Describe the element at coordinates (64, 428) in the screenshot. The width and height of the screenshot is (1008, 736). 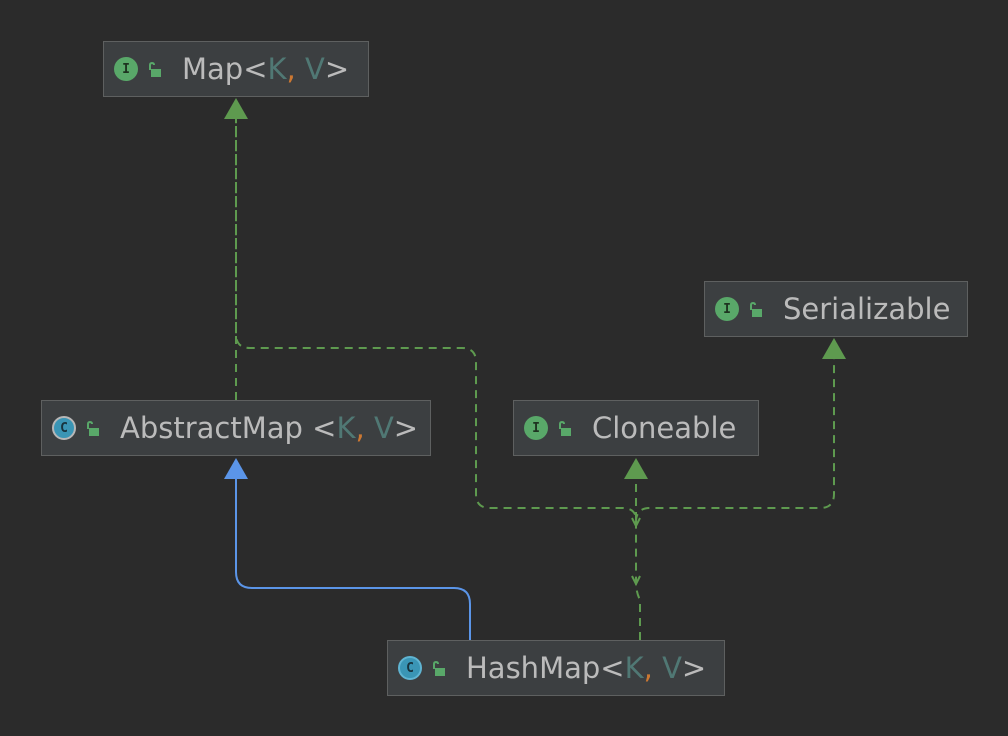
I see `abstract-class-icon: C` at that location.